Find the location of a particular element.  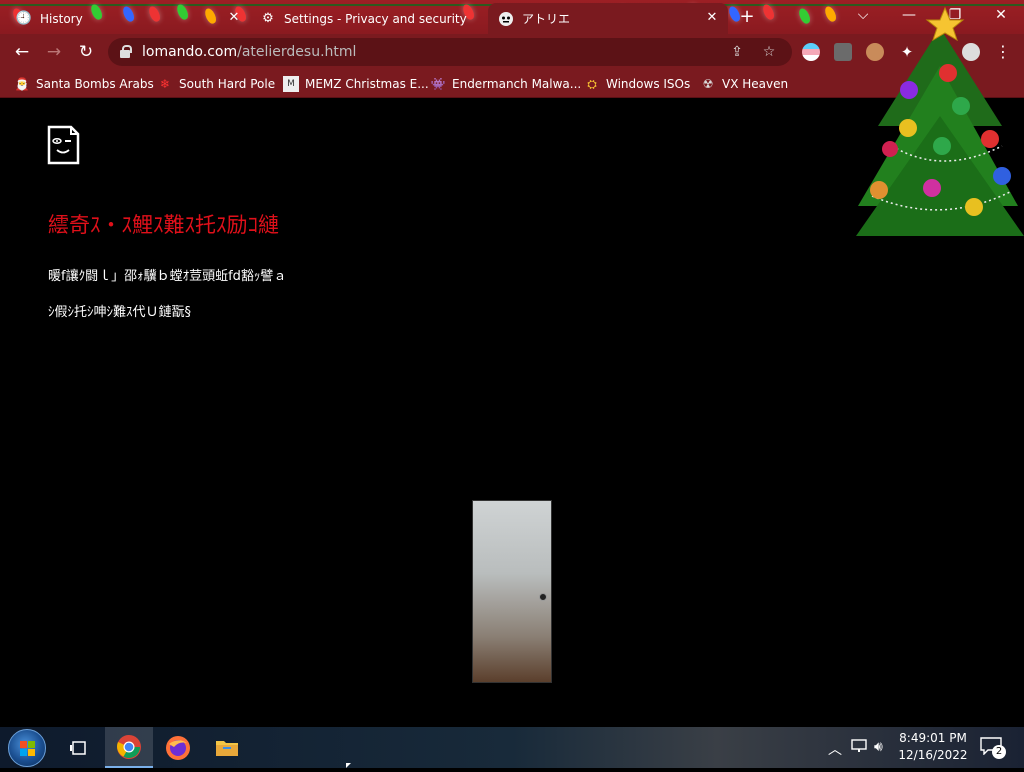

system-clock: 8:49:01 PM 12/16/2022 is located at coordinates (933, 747).